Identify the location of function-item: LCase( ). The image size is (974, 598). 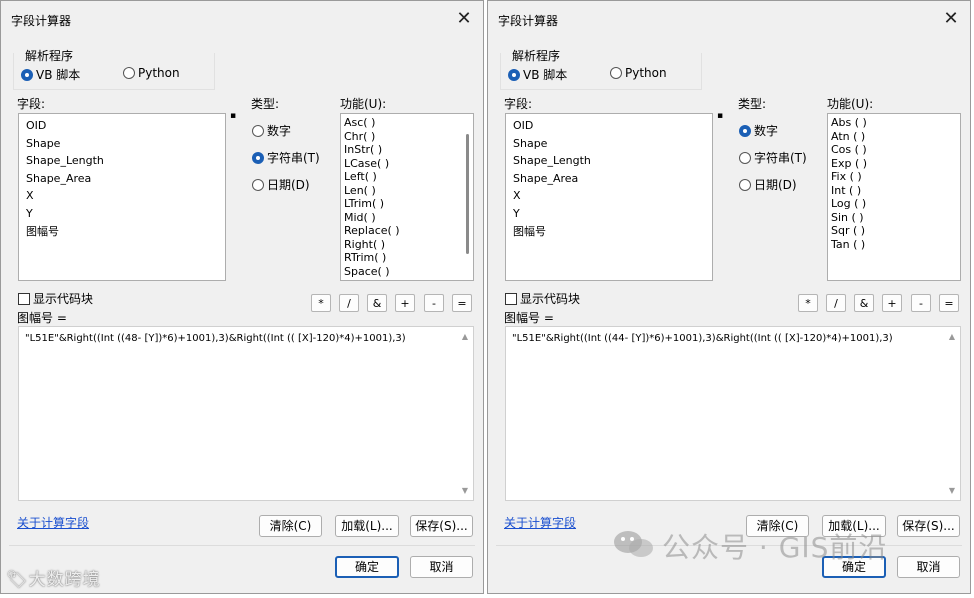
(407, 164).